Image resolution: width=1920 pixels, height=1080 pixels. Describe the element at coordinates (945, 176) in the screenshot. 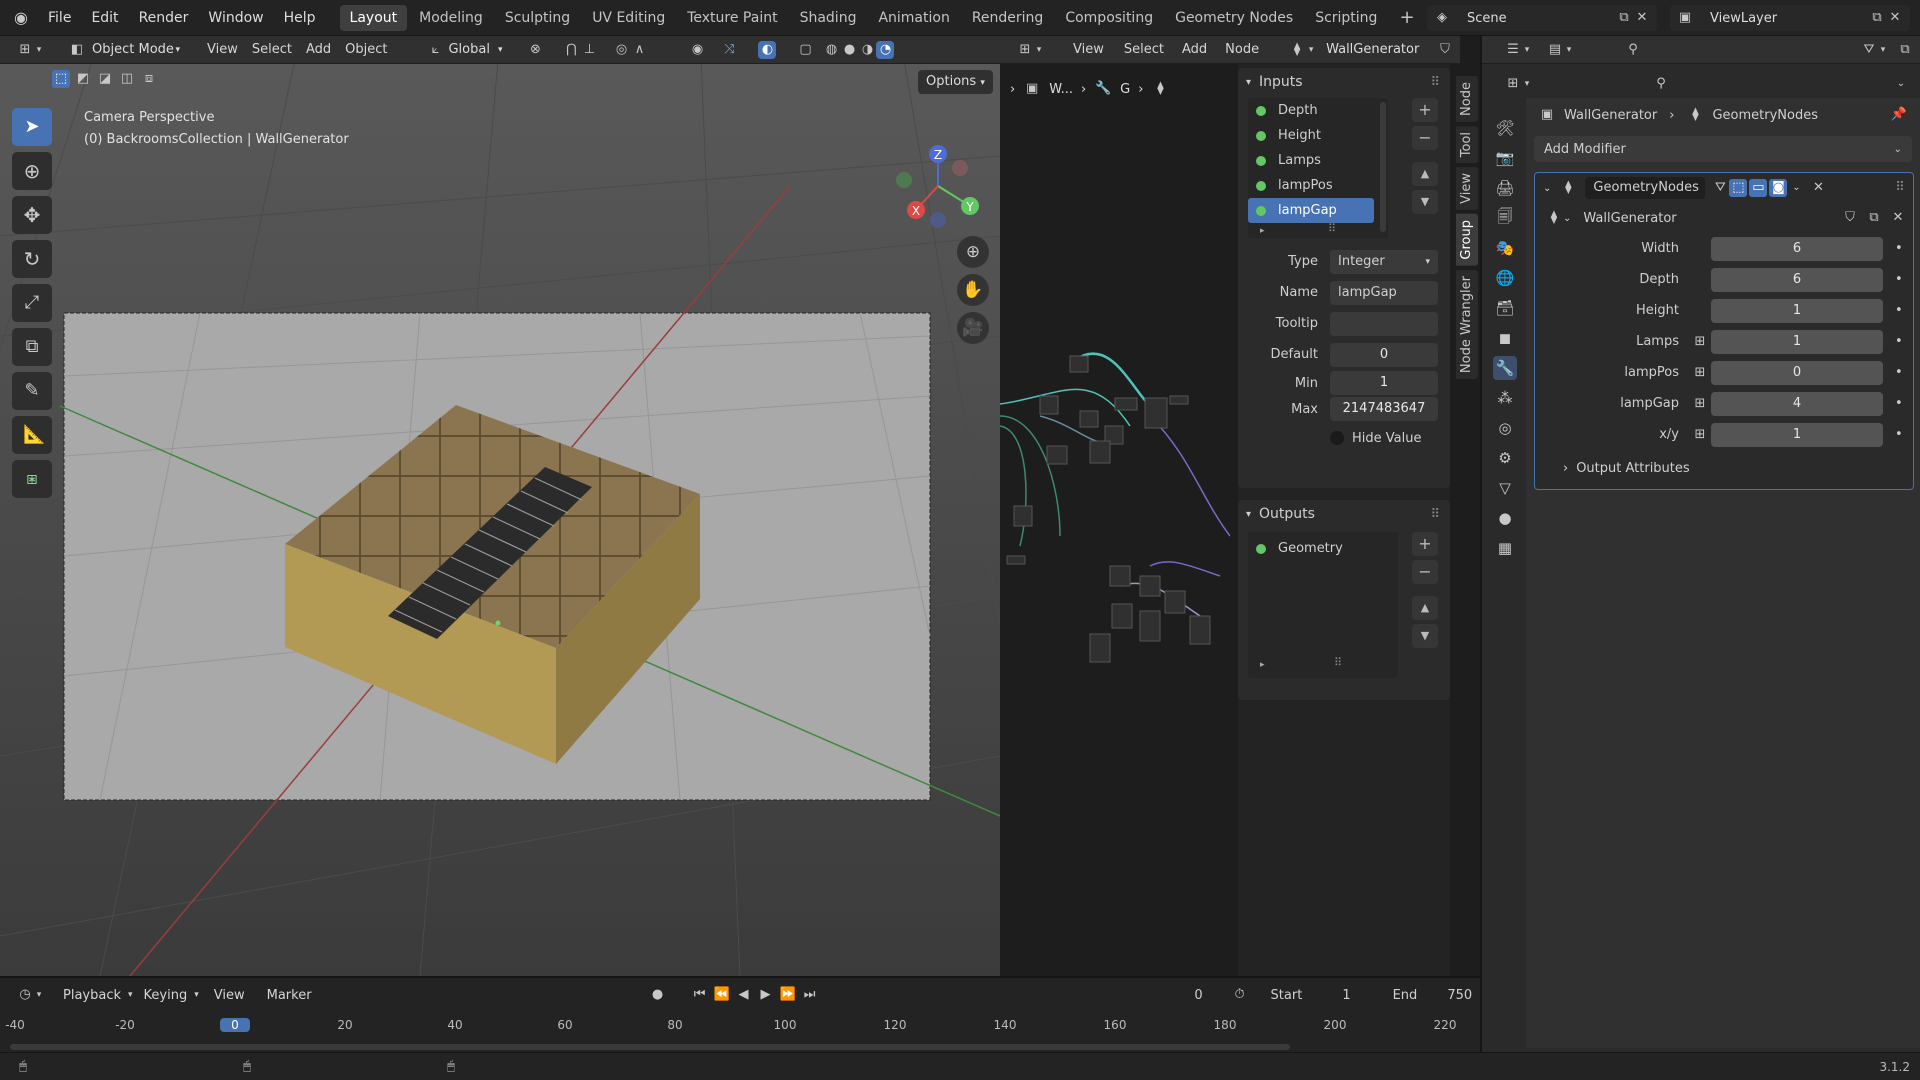

I see `navigation-gizmo: Z Y X` at that location.